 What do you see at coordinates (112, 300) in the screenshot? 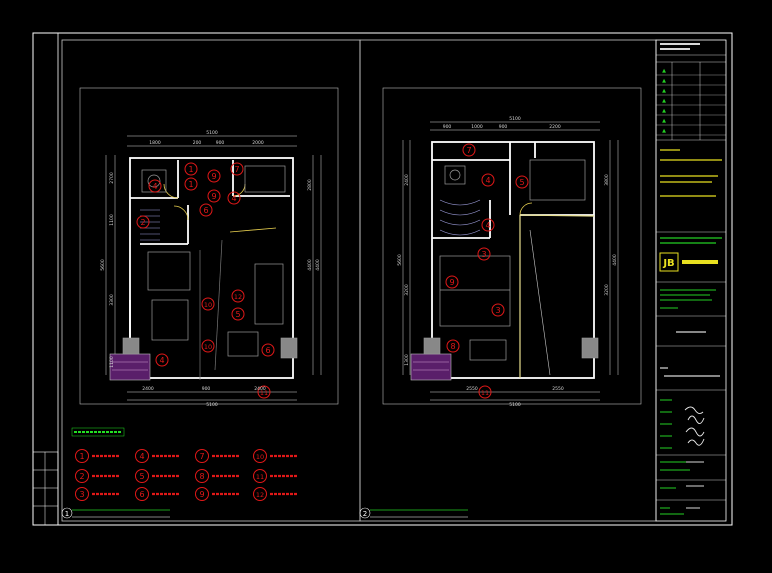
I see `plan-1-dim-text: 3300` at bounding box center [112, 300].